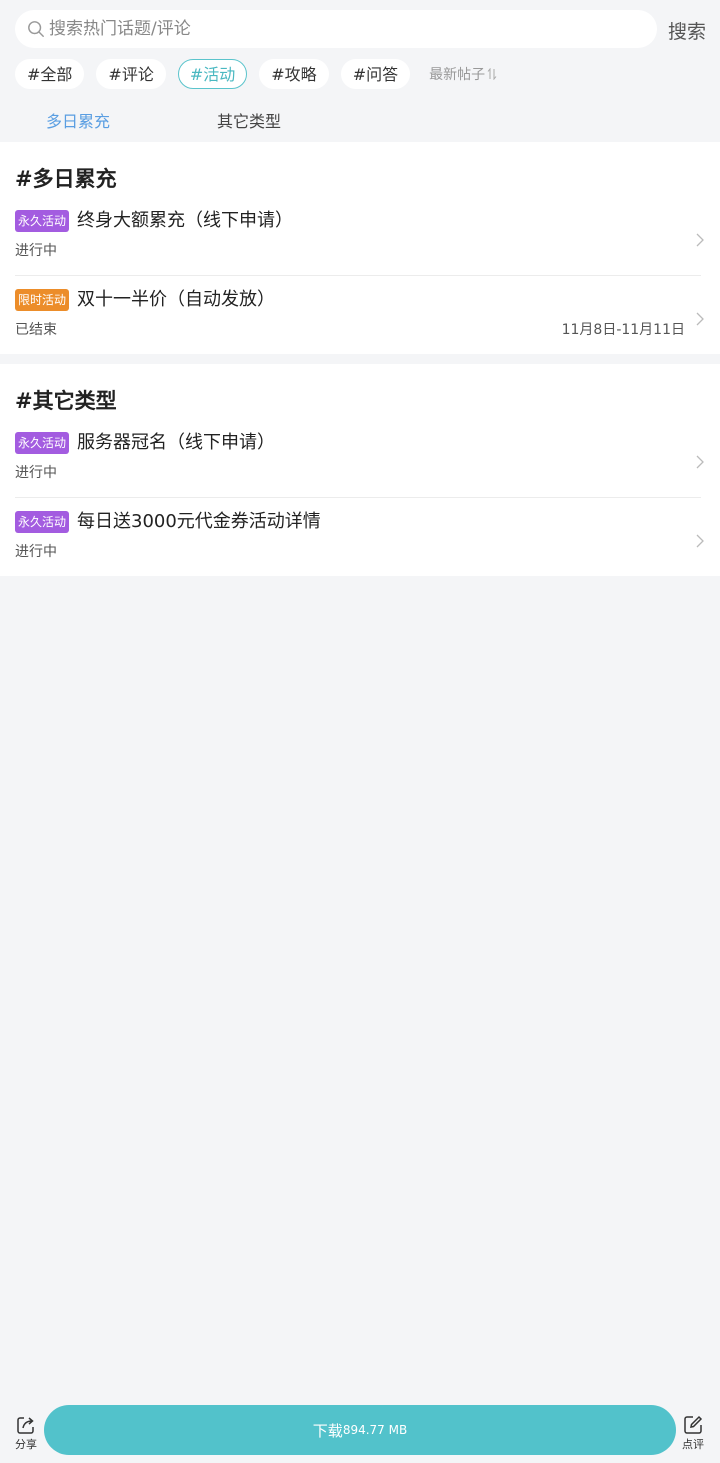 The image size is (720, 1463). What do you see at coordinates (249, 120) in the screenshot?
I see `tab-other-types: 其它类型` at bounding box center [249, 120].